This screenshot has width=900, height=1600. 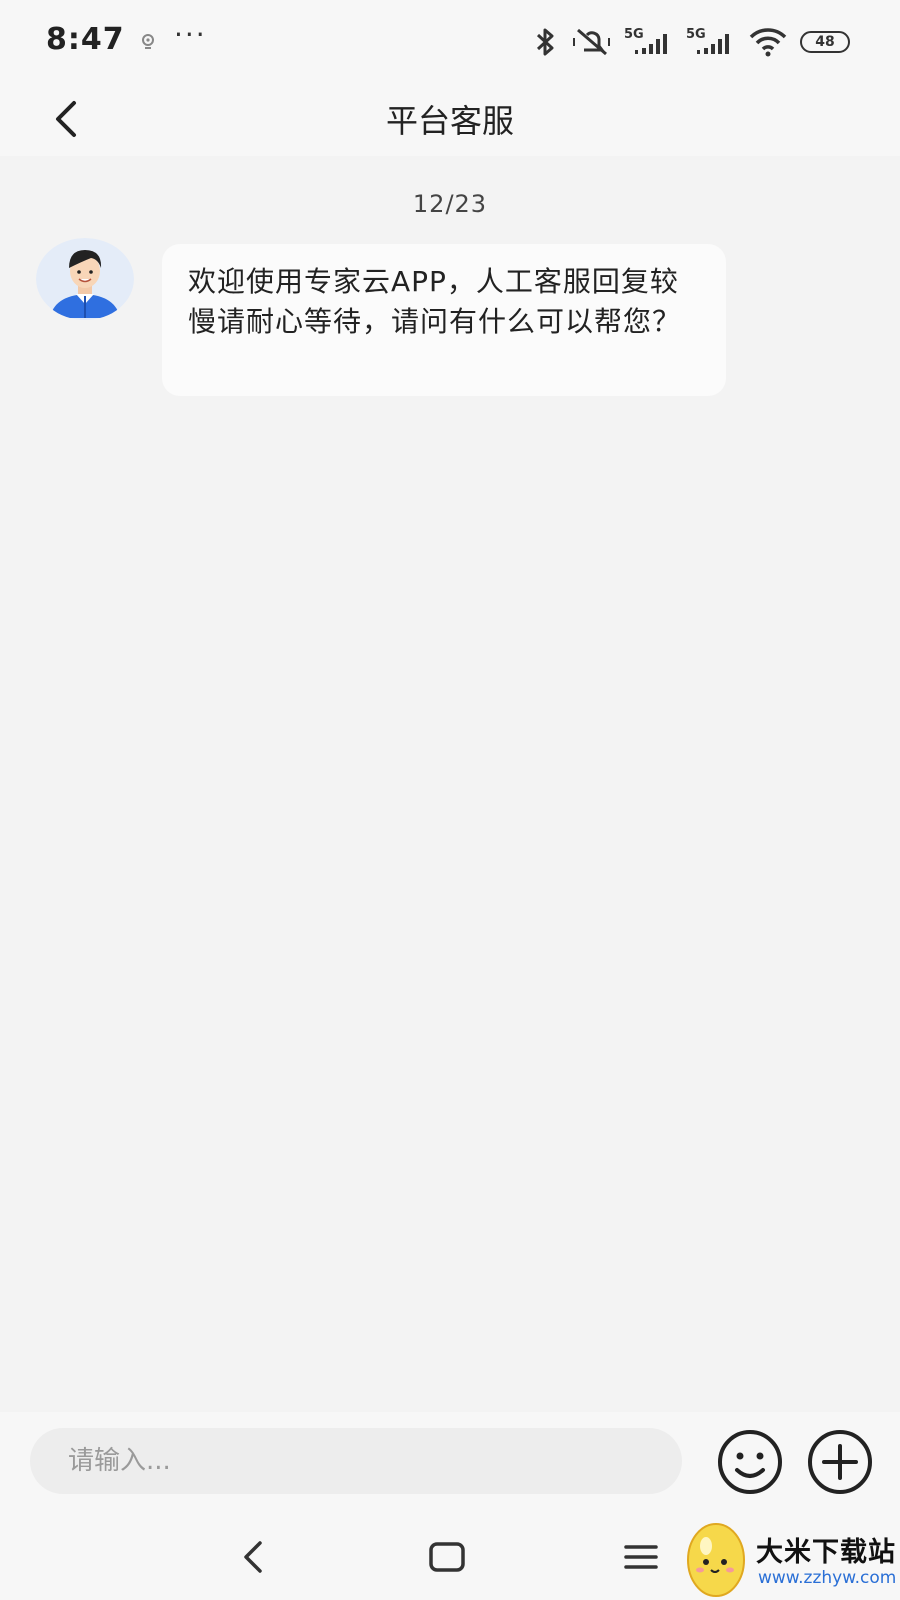 I want to click on more-options-button, so click(x=840, y=1462).